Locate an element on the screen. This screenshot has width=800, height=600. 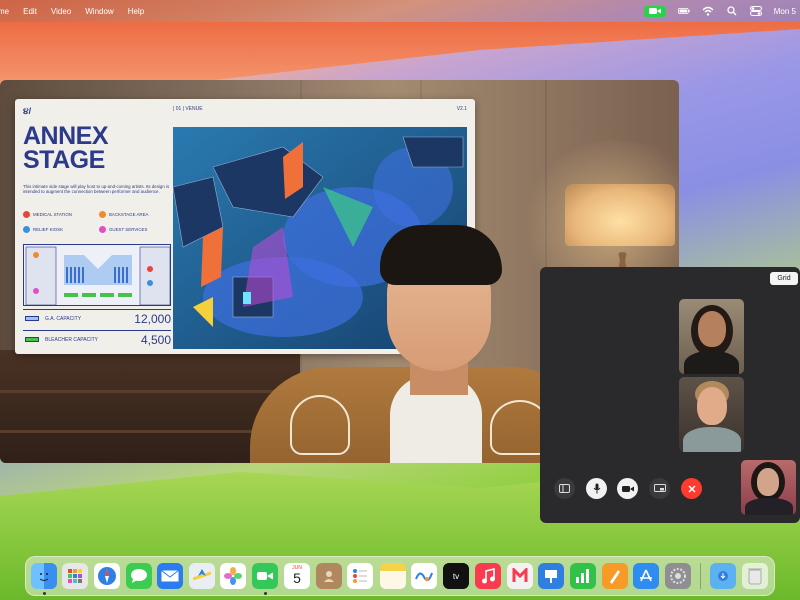
calendar-icon: JUN 5 is located at coordinates (297, 576).